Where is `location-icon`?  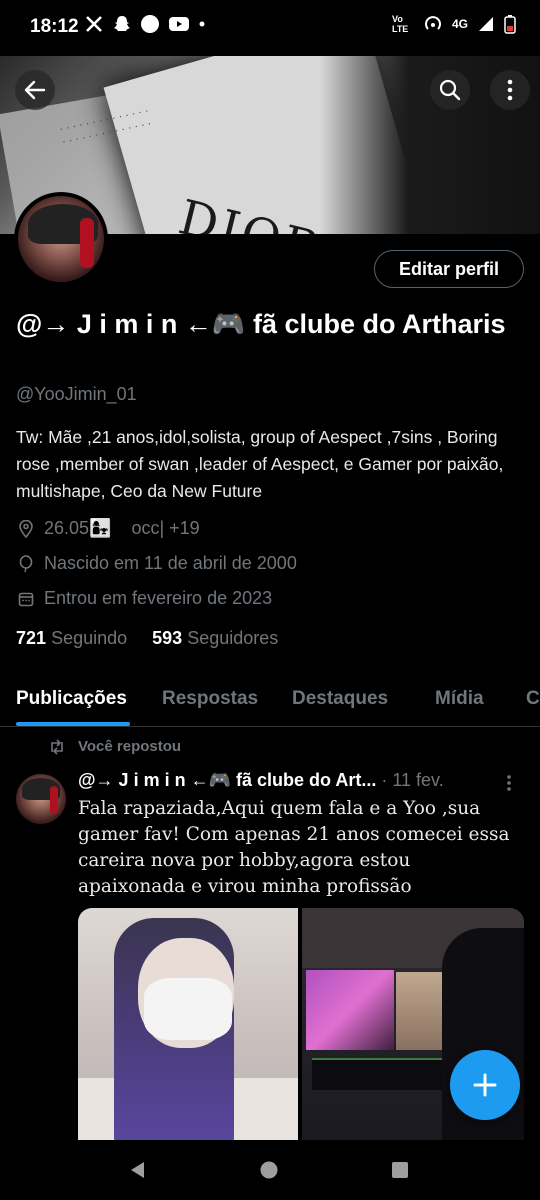 location-icon is located at coordinates (26, 528).